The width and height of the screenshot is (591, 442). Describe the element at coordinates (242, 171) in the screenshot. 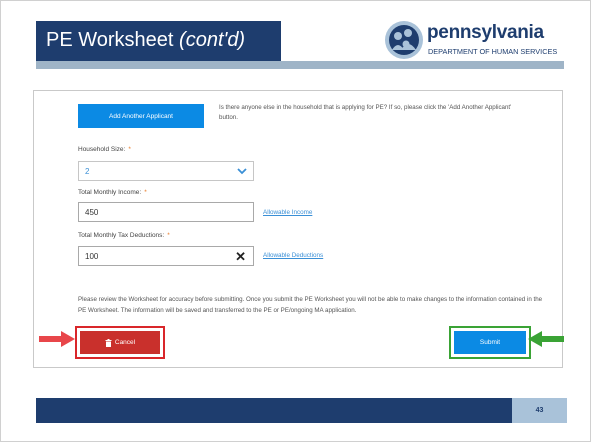

I see `chevron-down-icon` at that location.